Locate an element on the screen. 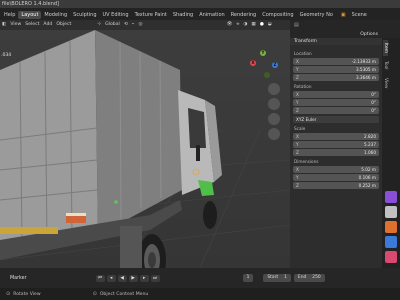  tab-uv-editing: UV Editing is located at coordinates (116, 15).